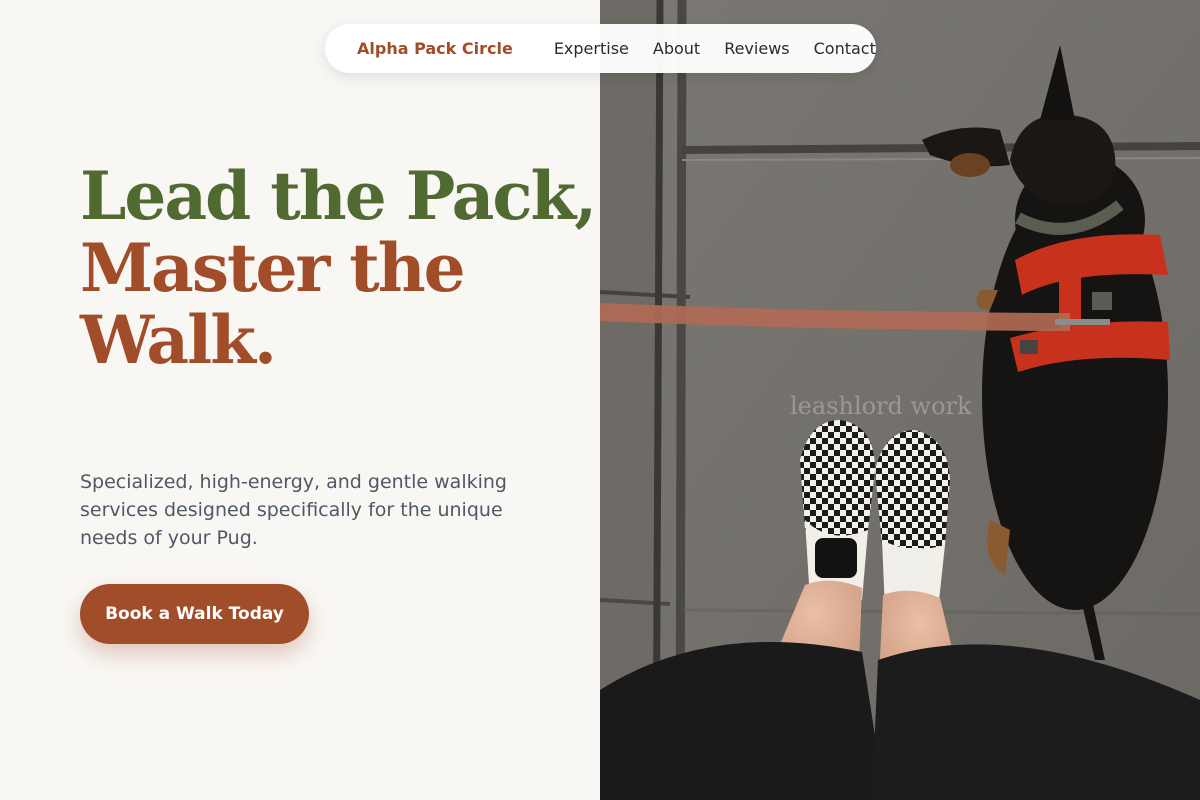 The width and height of the screenshot is (1200, 800). I want to click on brand-logo-link: Alpha Pack Circle, so click(435, 48).